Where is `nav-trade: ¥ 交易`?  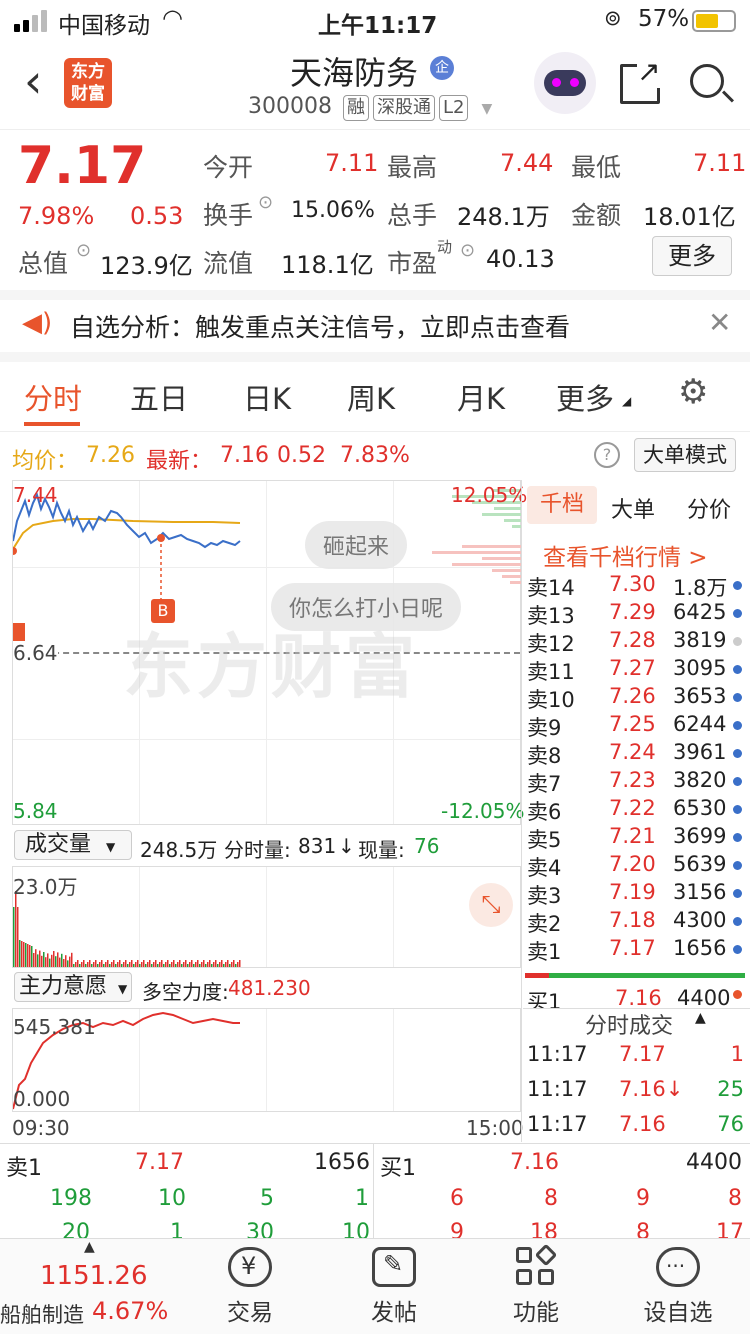 nav-trade: ¥ 交易 is located at coordinates (250, 1287).